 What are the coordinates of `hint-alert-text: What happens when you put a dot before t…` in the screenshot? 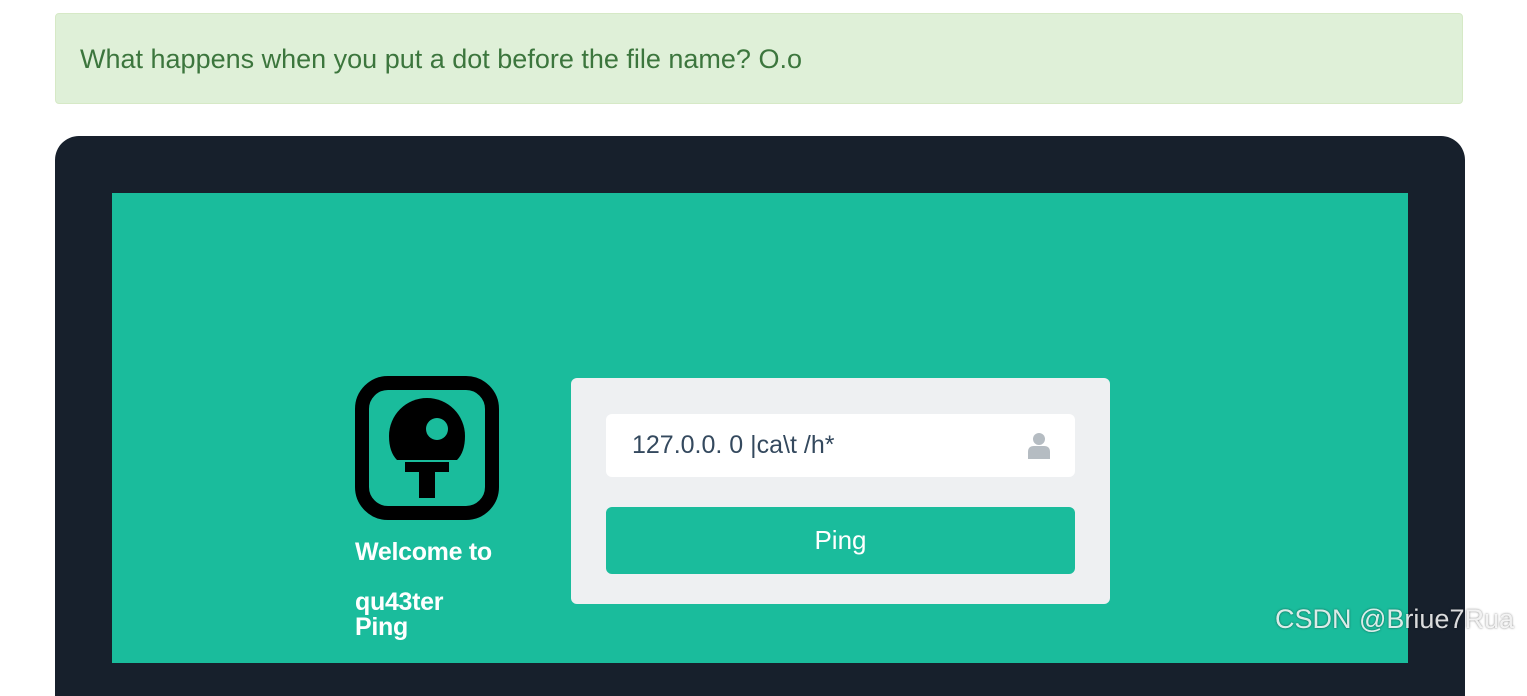 It's located at (441, 59).